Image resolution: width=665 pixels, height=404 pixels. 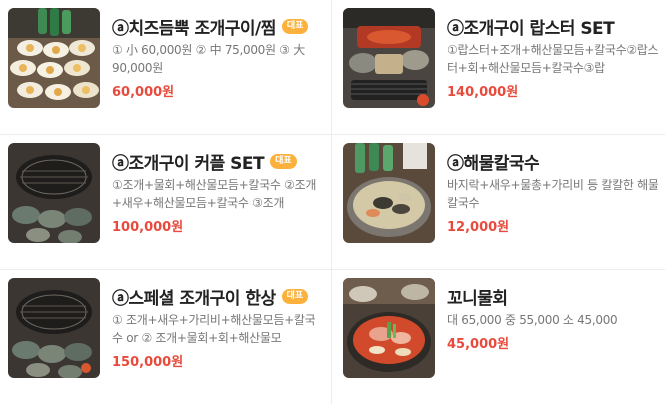 I want to click on menu-item-description: ①조개+물회+해산물모듬+칼국수 ②조개+새우+해산물모듬+칼국수 ③조개, so click(x=214, y=194).